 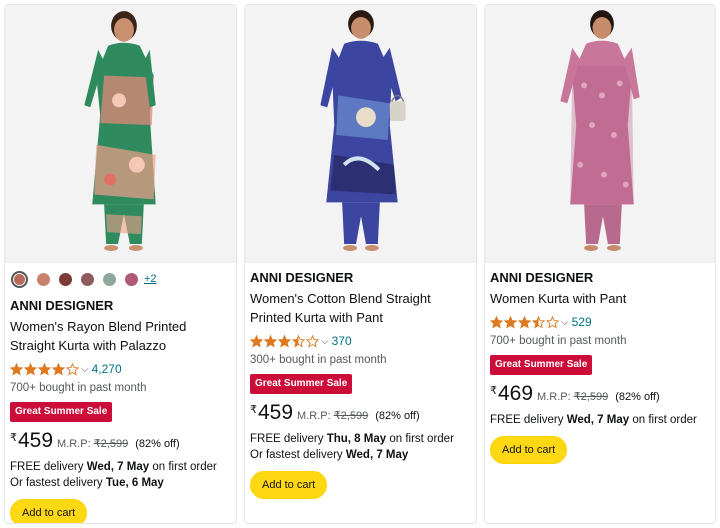 I want to click on fastest-delivery-info: Or fastest delivery Wed, 7 May, so click(x=361, y=455).